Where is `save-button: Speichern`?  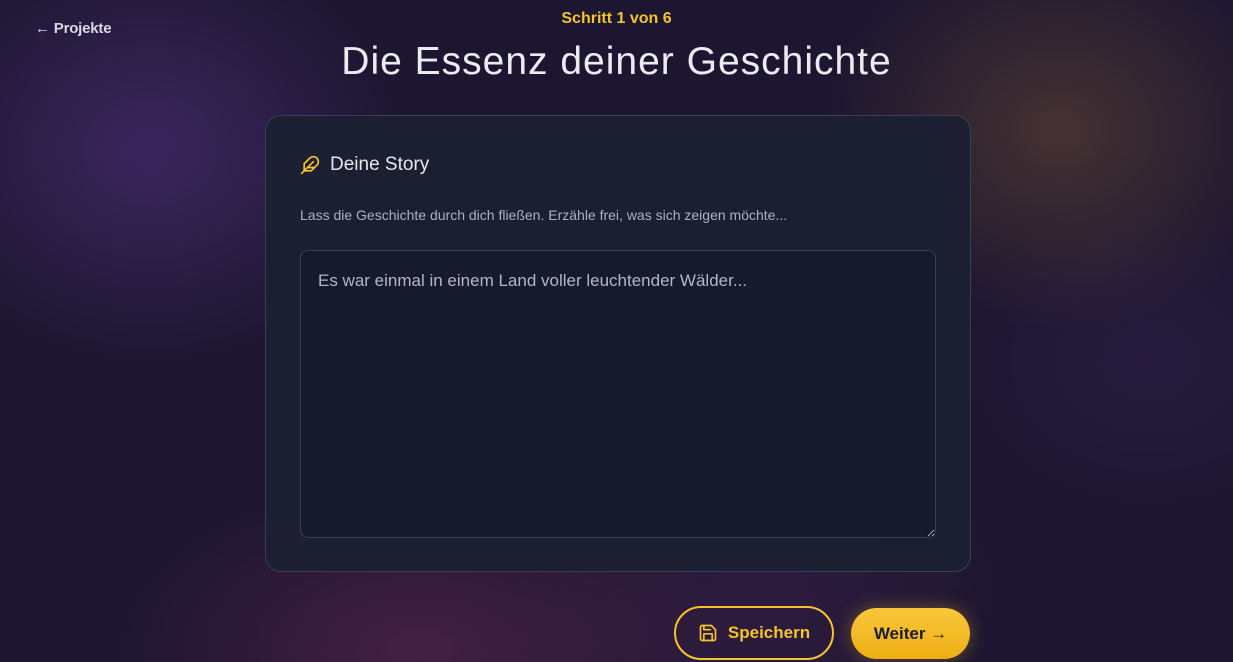 save-button: Speichern is located at coordinates (754, 633).